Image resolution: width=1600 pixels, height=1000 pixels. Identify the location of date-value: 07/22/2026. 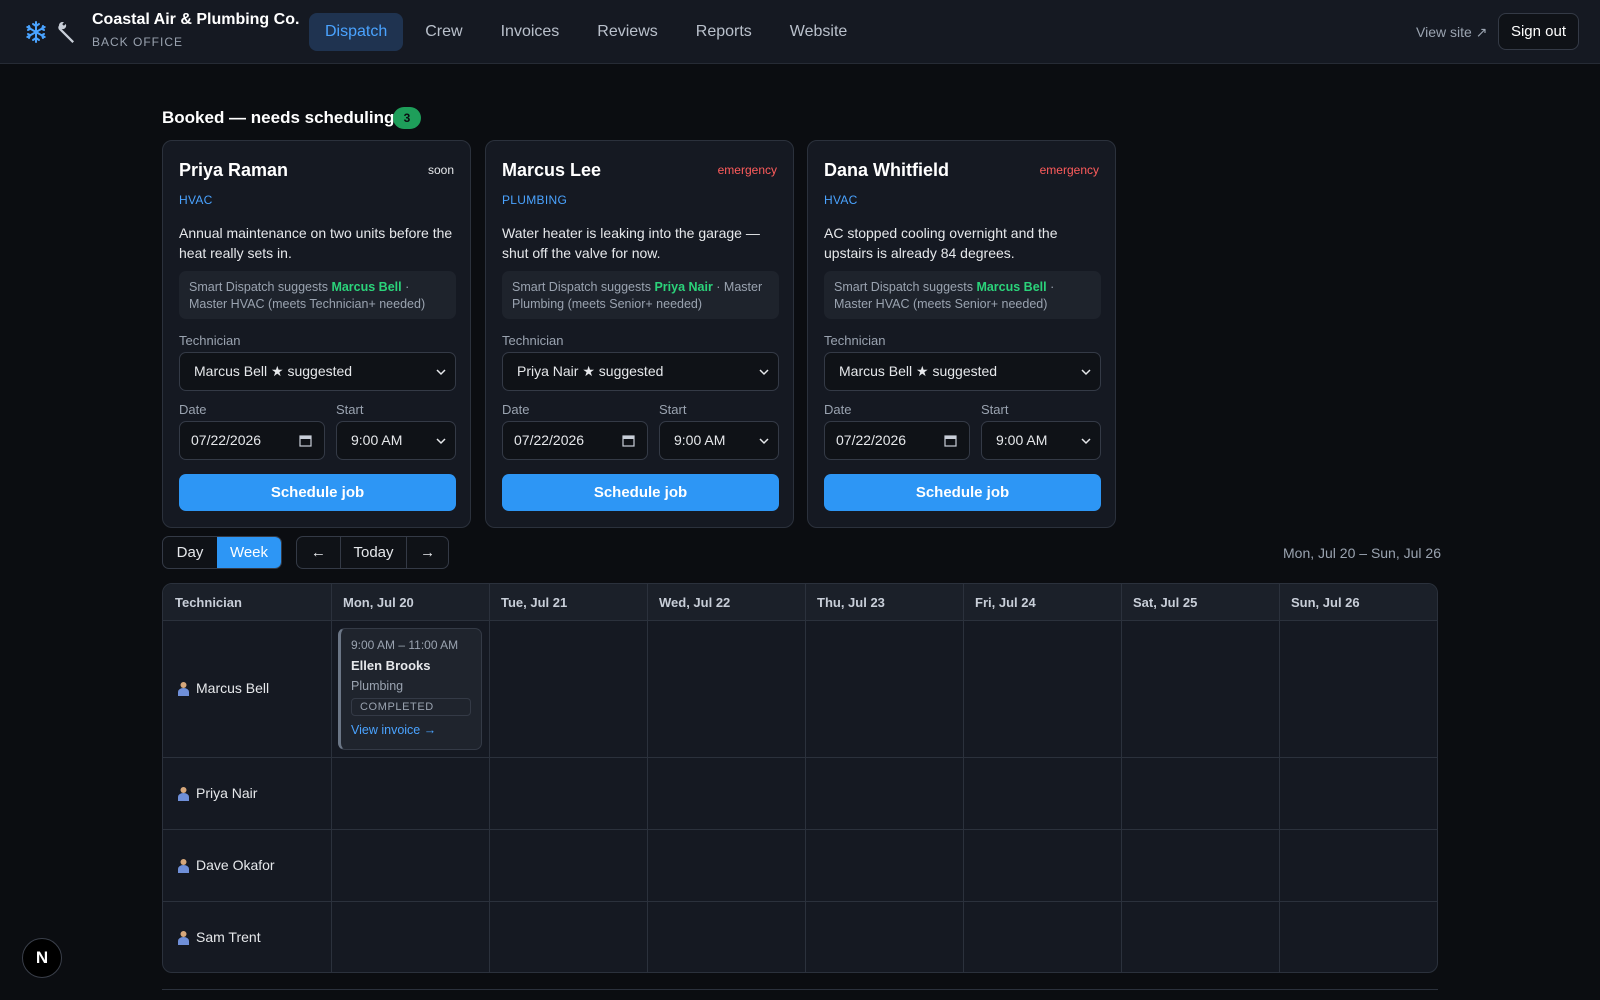
(871, 440).